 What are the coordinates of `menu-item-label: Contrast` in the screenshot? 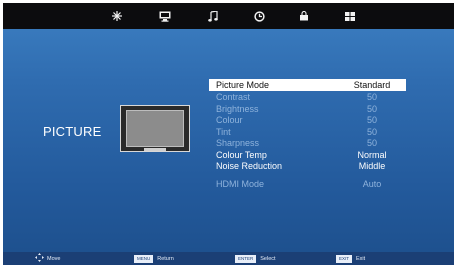 It's located at (233, 97).